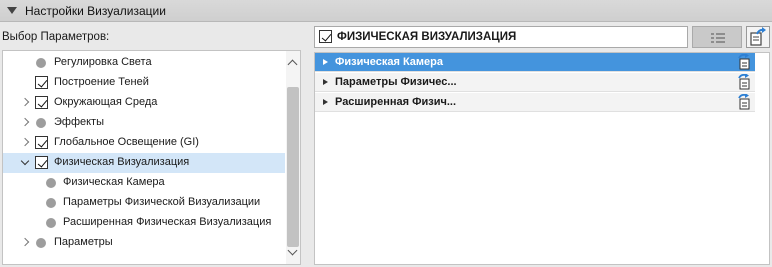  I want to click on chevron-down-icon, so click(25, 163).